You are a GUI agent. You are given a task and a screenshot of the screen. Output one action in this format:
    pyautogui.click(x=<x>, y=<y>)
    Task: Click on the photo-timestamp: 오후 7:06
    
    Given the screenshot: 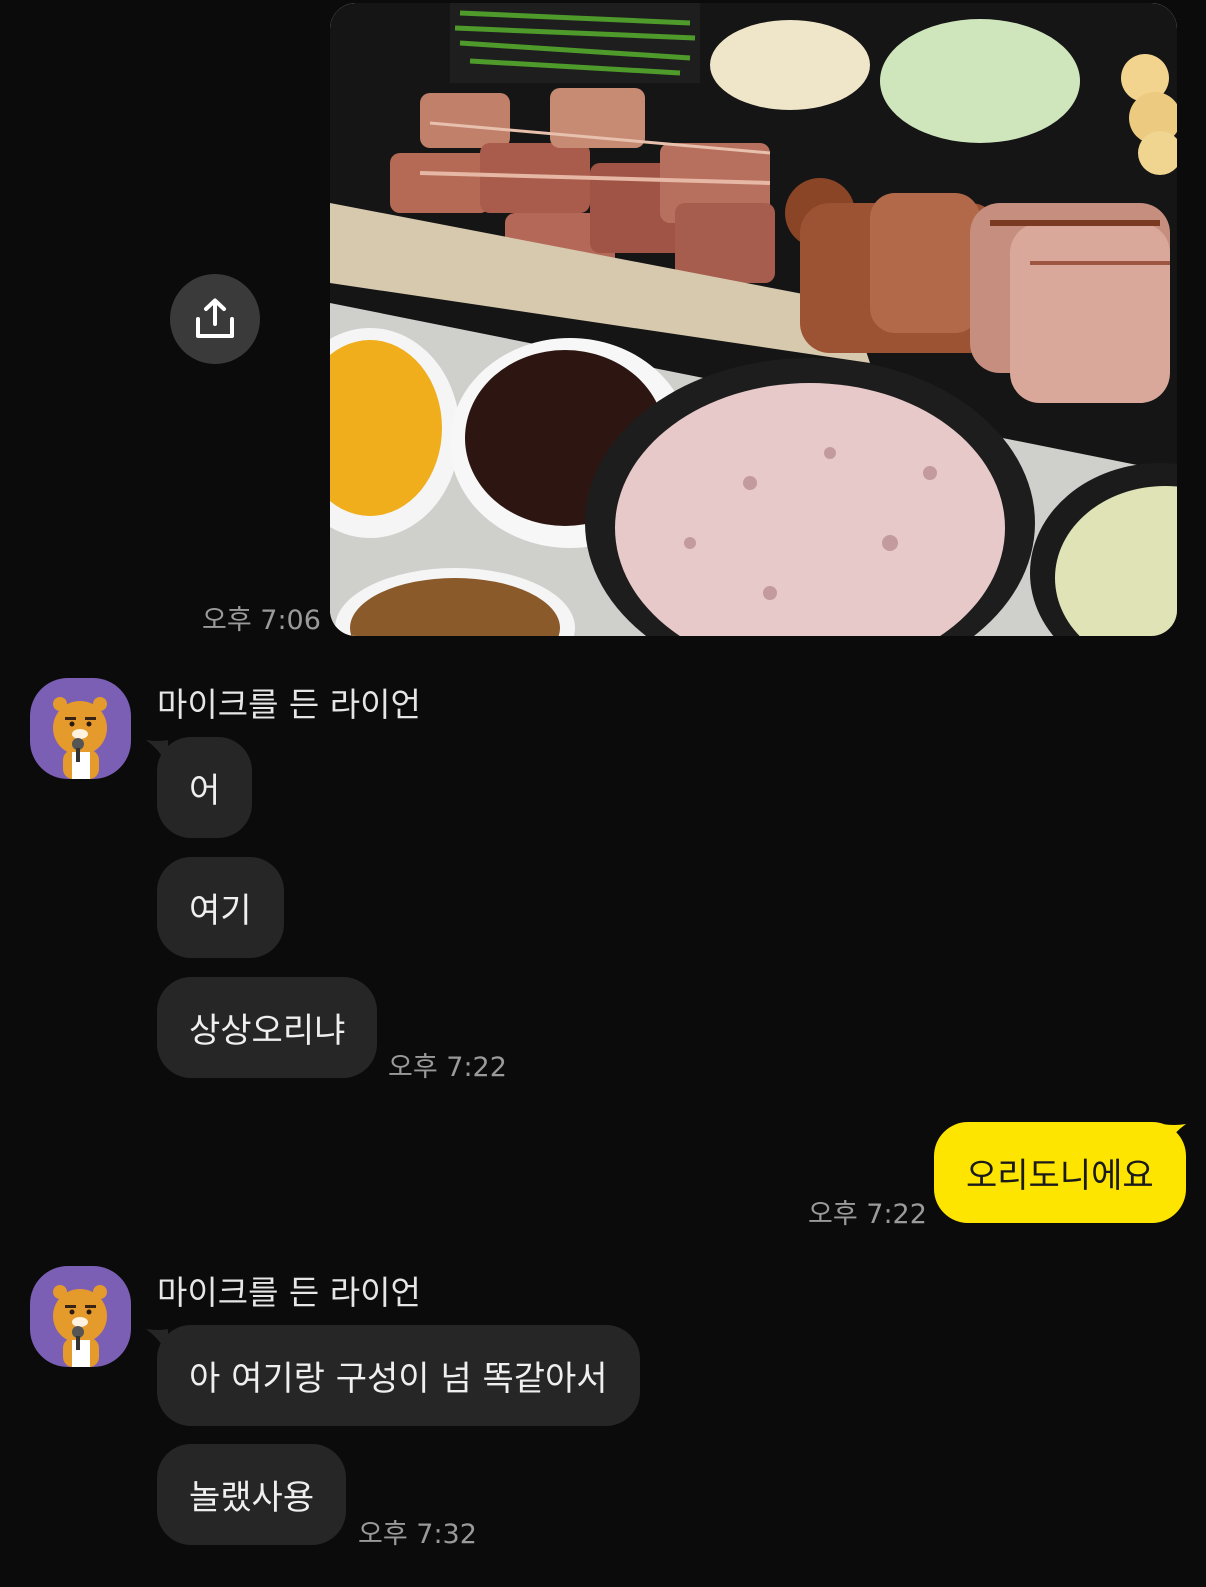 What is the action you would take?
    pyautogui.click(x=261, y=620)
    